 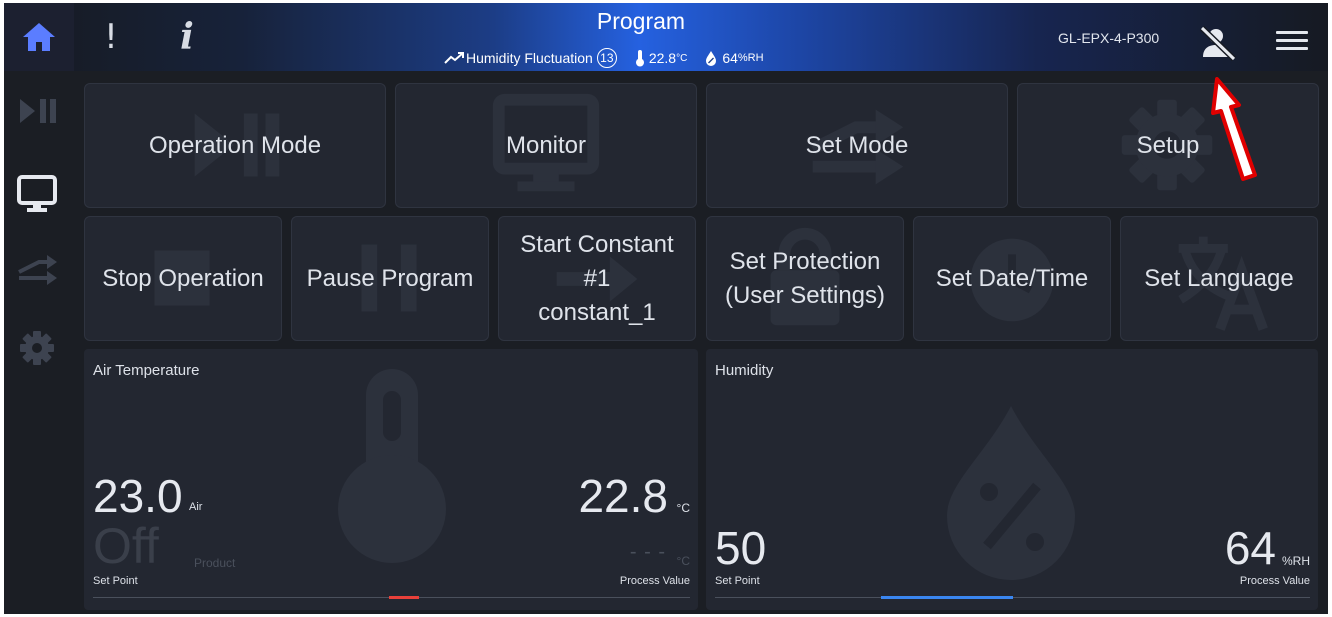 I want to click on humidity-indicator, so click(x=947, y=597).